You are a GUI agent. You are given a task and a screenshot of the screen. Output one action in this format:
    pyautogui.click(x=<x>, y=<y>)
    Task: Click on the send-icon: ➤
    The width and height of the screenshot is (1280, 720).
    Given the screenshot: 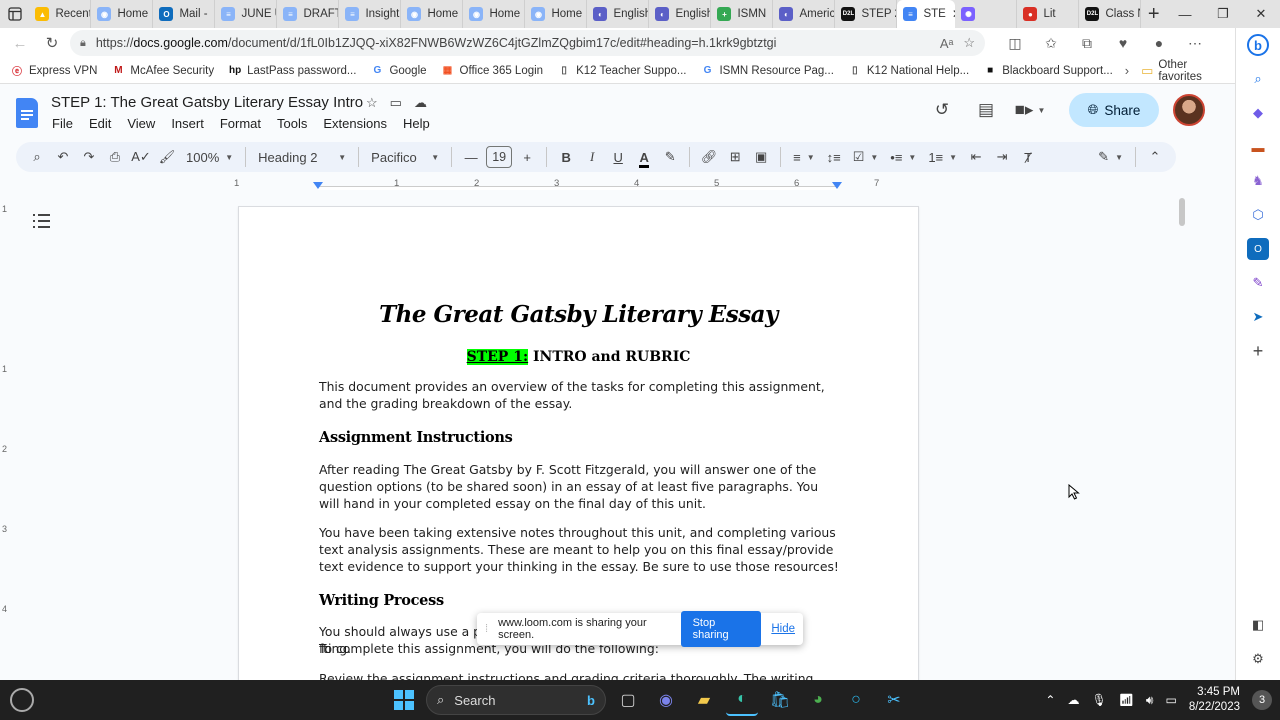 What is the action you would take?
    pyautogui.click(x=1258, y=317)
    